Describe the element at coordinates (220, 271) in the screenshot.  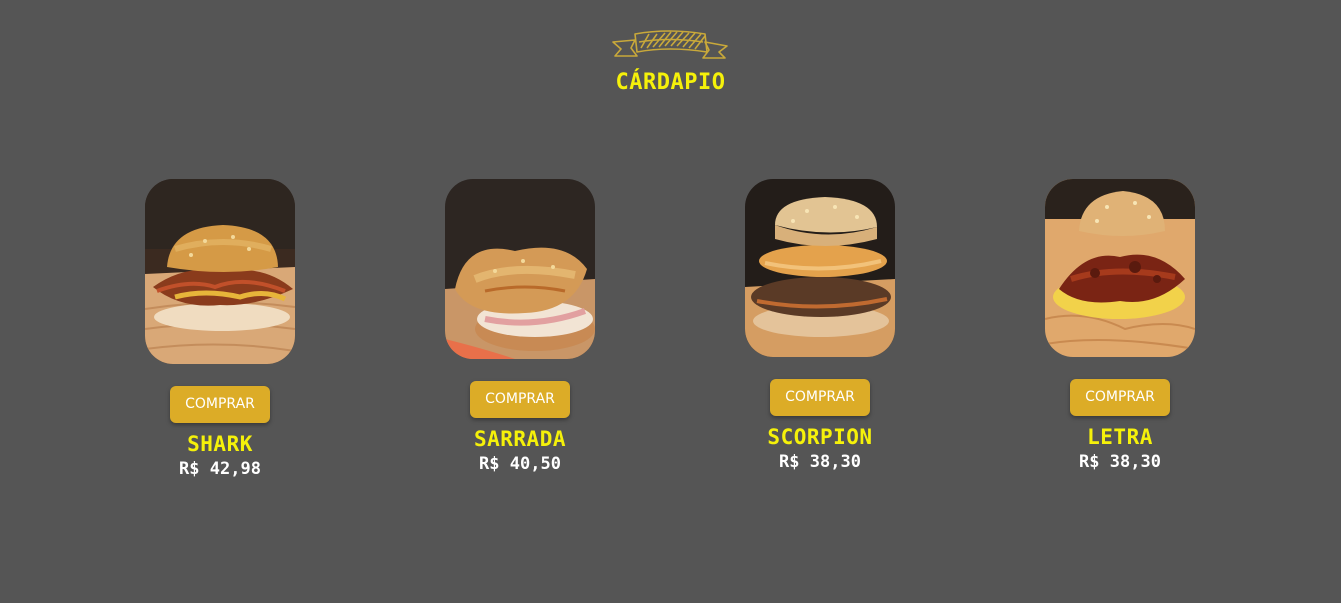
I see `burger-shark-photo` at that location.